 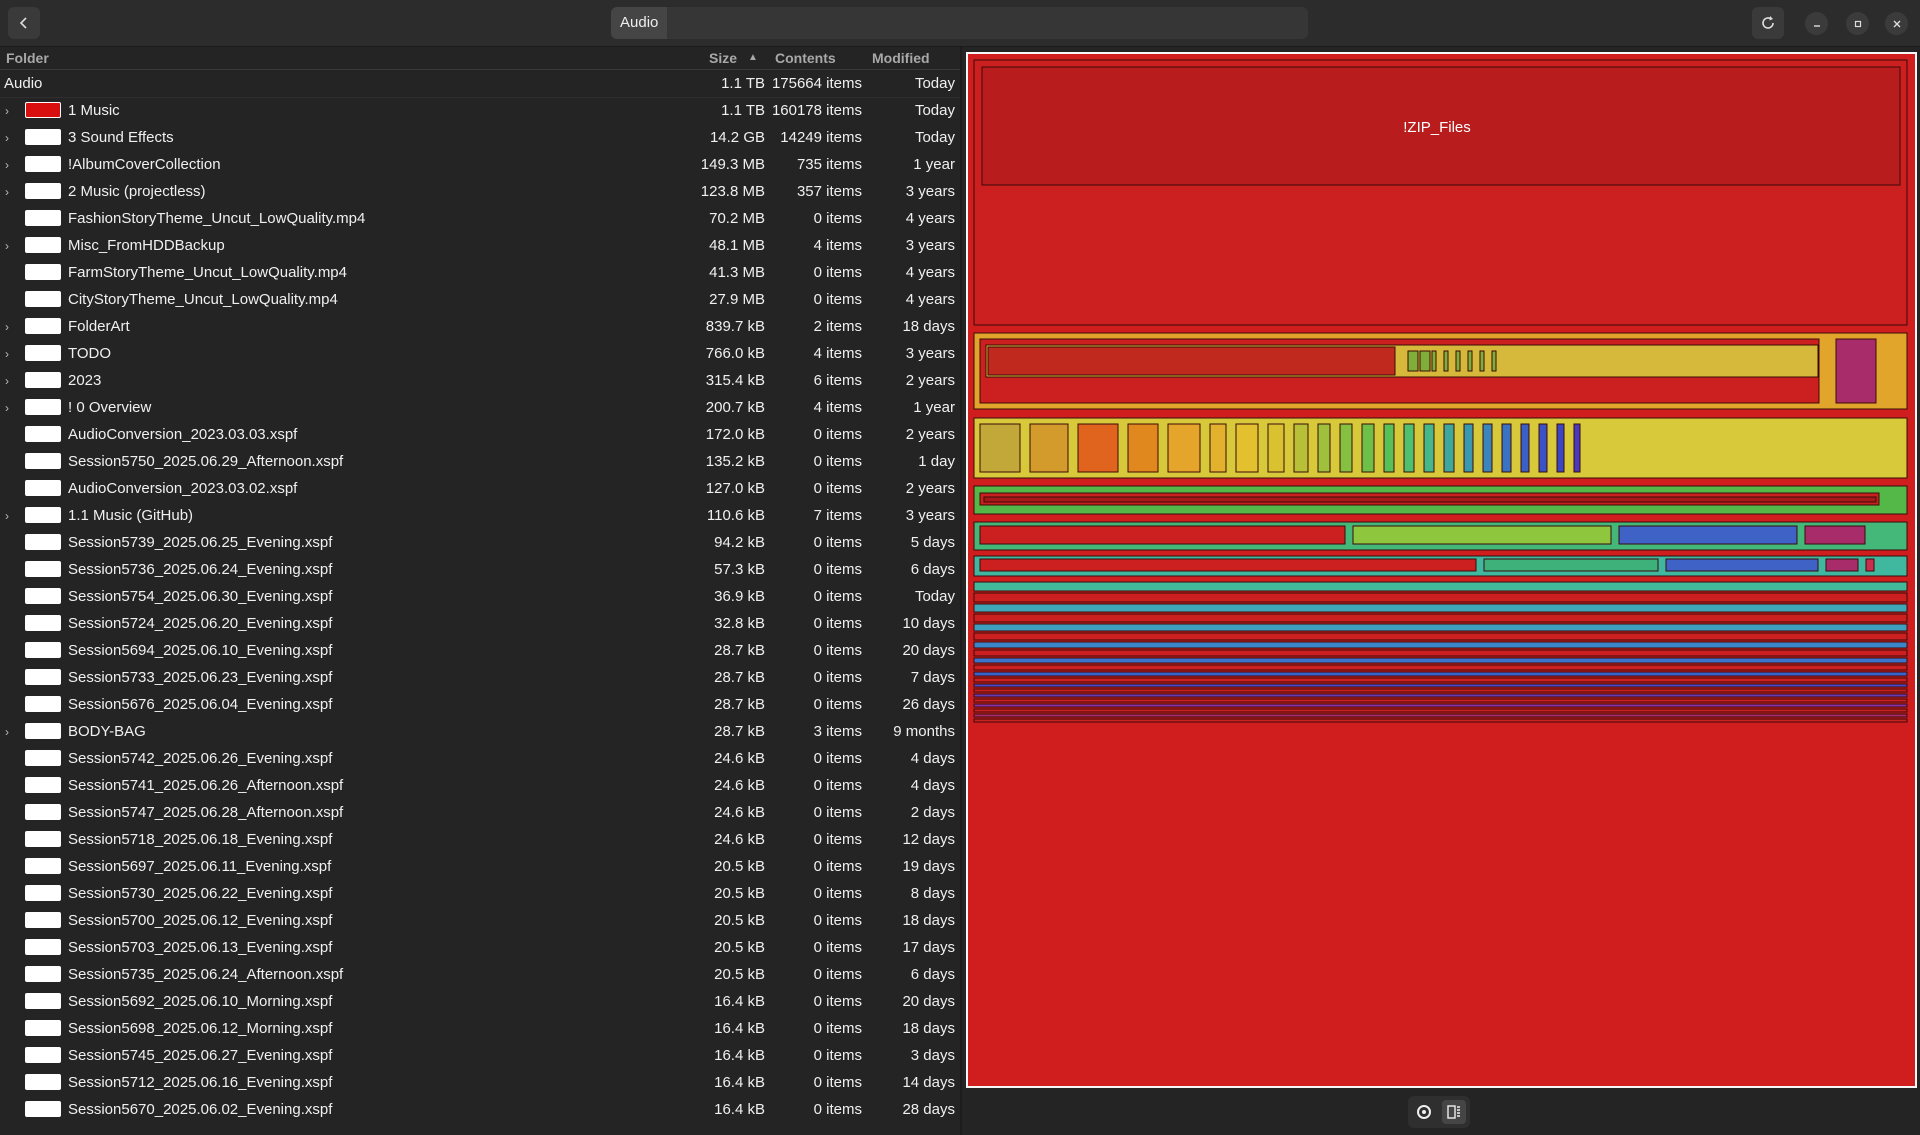 I want to click on list-item: › BODY-BAG 28.7 kB 3 items 9 months, so click(x=480, y=731).